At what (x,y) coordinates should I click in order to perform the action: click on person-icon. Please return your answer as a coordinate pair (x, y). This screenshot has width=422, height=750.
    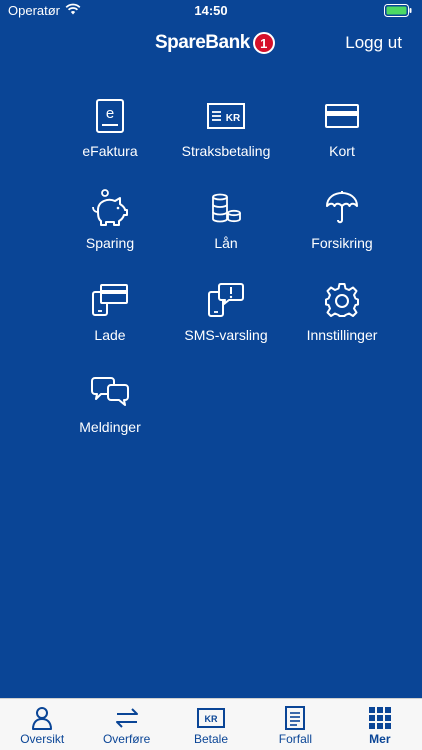
    Looking at the image, I should click on (42, 718).